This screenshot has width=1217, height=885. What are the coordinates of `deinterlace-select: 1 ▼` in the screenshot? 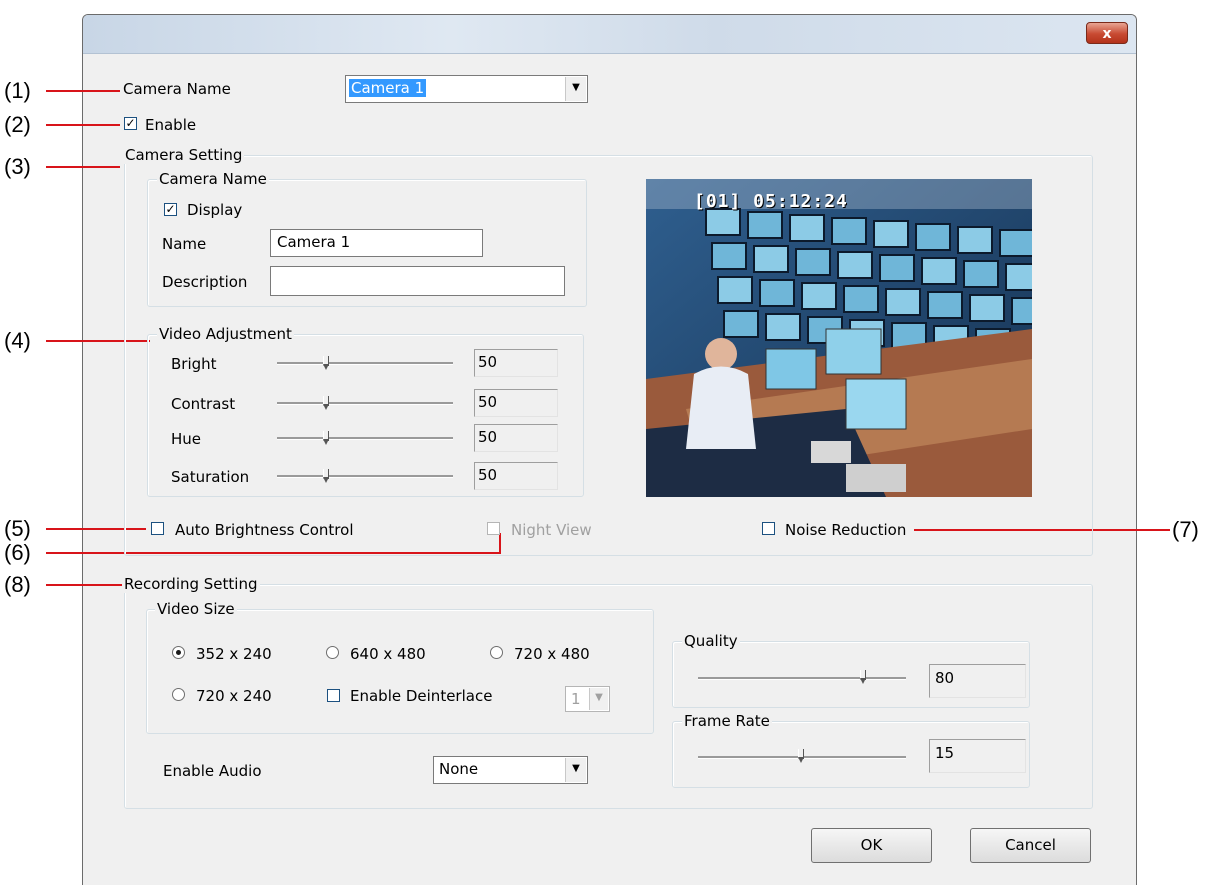 It's located at (587, 699).